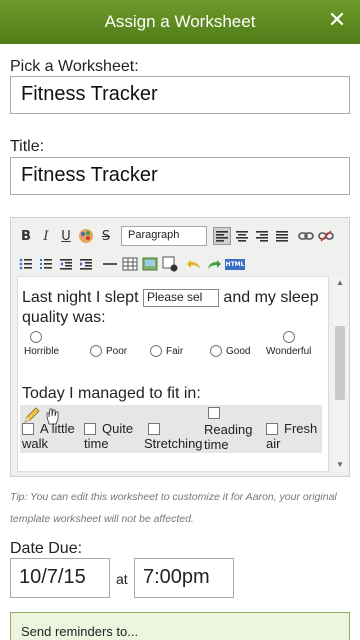 The image size is (360, 640). What do you see at coordinates (106, 236) in the screenshot?
I see `strikethrough-icon: S` at bounding box center [106, 236].